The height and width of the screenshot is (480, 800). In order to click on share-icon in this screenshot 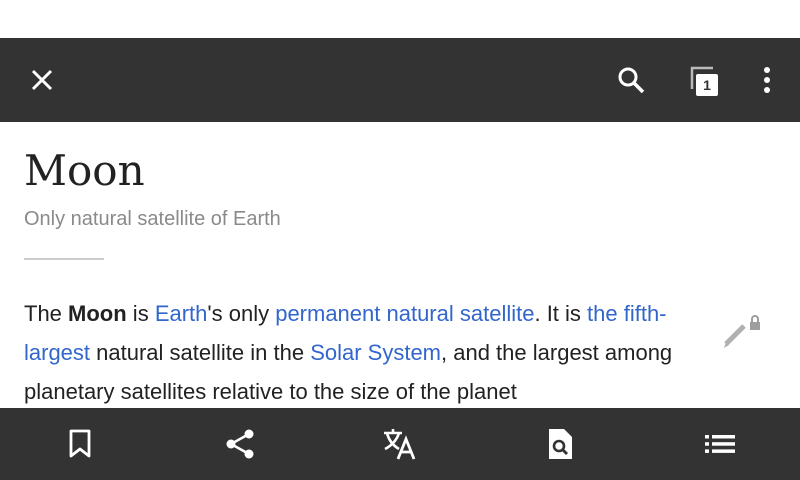, I will do `click(240, 444)`.